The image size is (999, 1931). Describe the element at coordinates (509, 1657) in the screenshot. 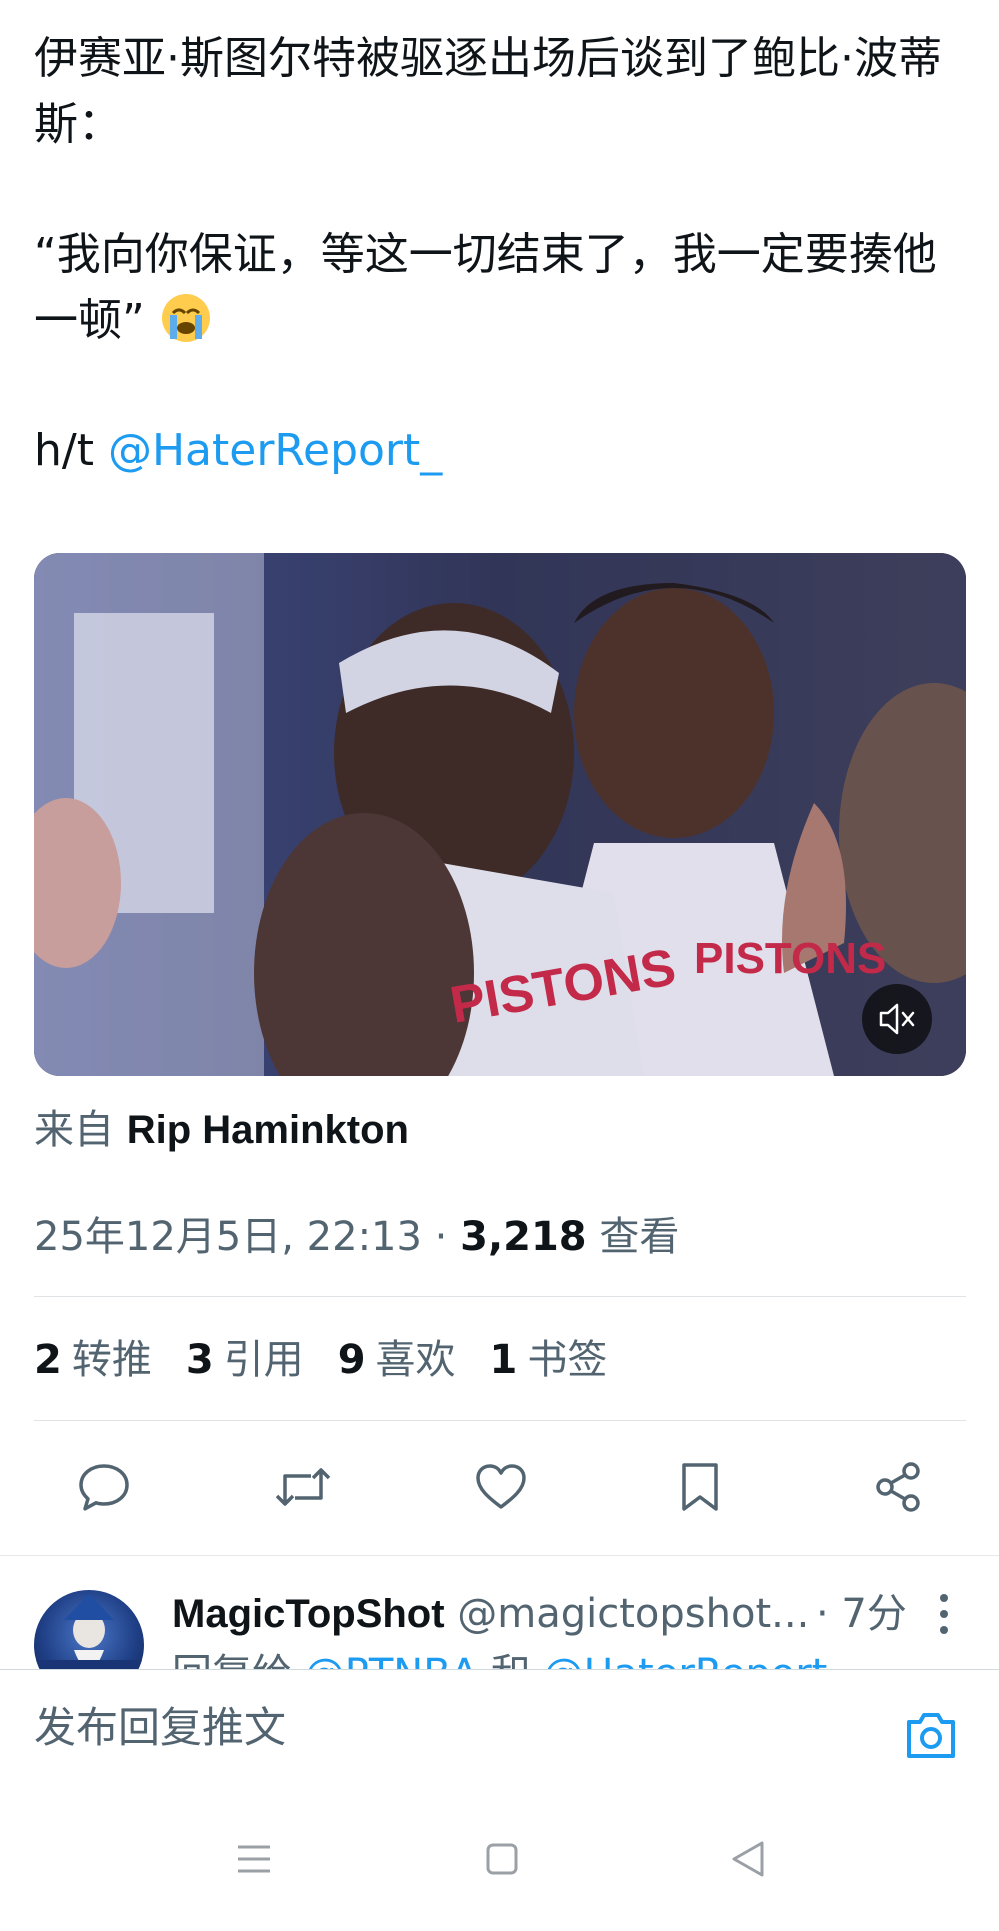

I see `reply-to-line: 回复给 @PTNBA 和 @HaterReport_` at that location.